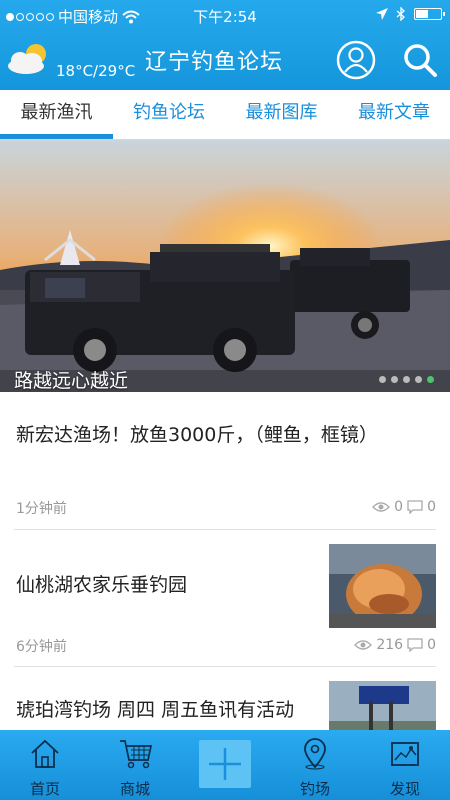 This screenshot has width=450, height=800. What do you see at coordinates (382, 14) in the screenshot?
I see `location-arrow-icon` at bounding box center [382, 14].